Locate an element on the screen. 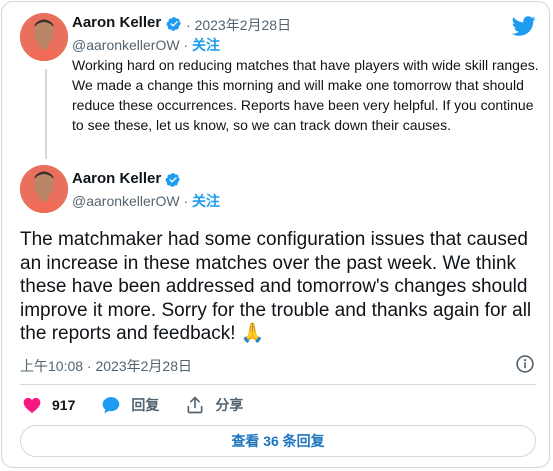  action-bar: 917 回复 分享 is located at coordinates (145, 405).